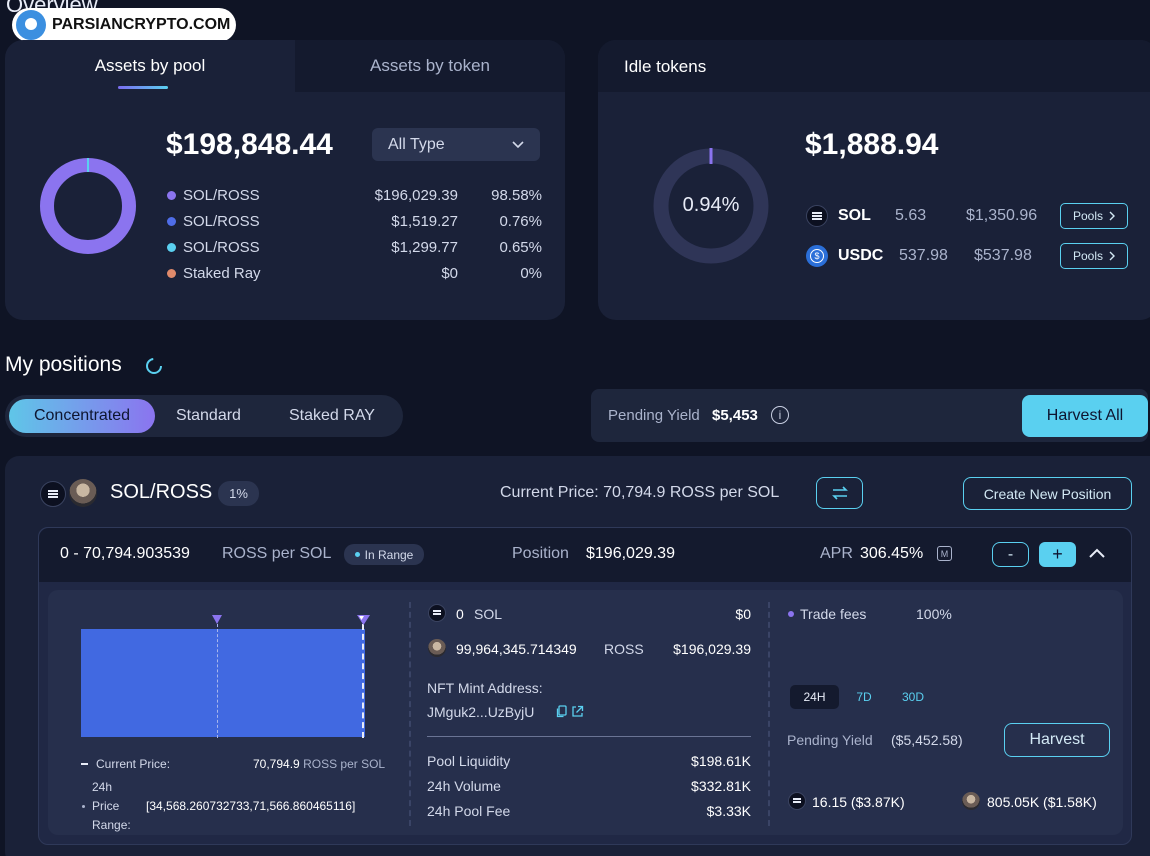 The width and height of the screenshot is (1150, 856). I want to click on position-header, so click(585, 555).